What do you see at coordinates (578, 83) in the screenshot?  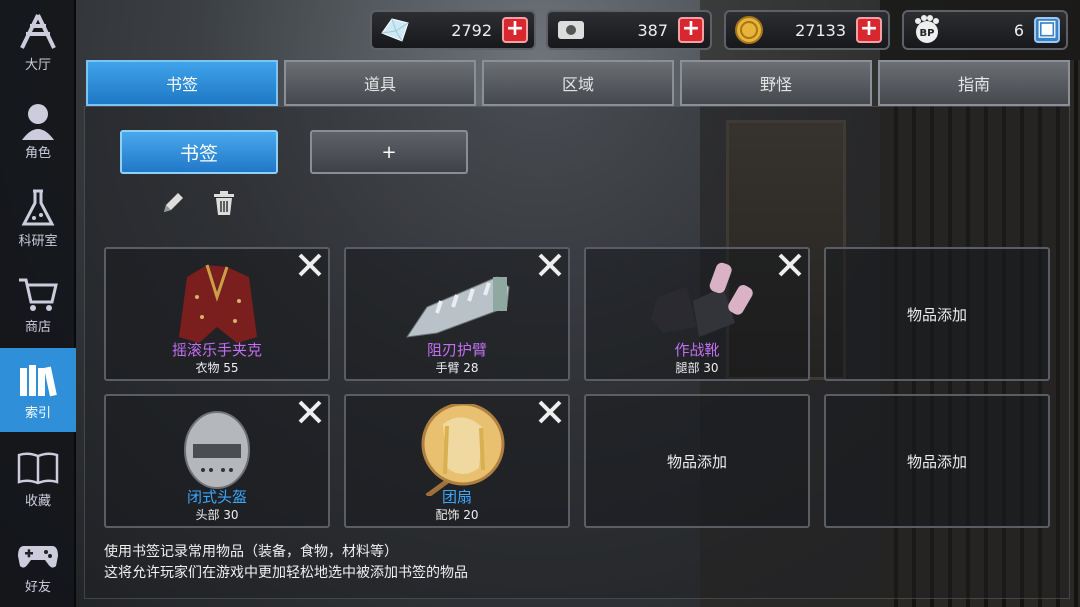 I see `tab-areas: 区域` at bounding box center [578, 83].